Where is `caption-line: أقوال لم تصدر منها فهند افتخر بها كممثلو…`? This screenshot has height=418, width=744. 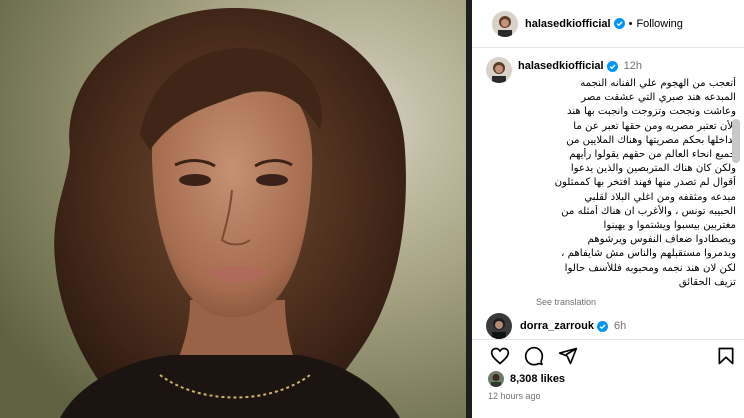 caption-line: أقوال لم تصدر منها فهند افتخر بها كممثلو… is located at coordinates (645, 183).